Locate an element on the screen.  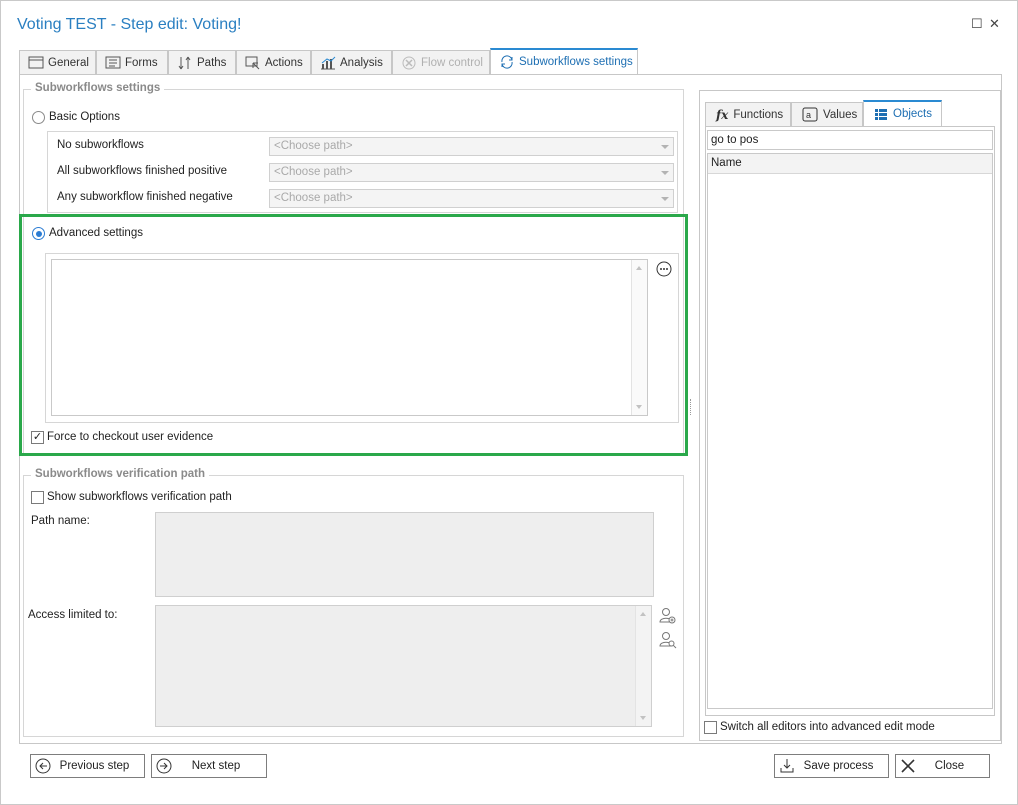
tab-forms: Forms is located at coordinates (132, 62).